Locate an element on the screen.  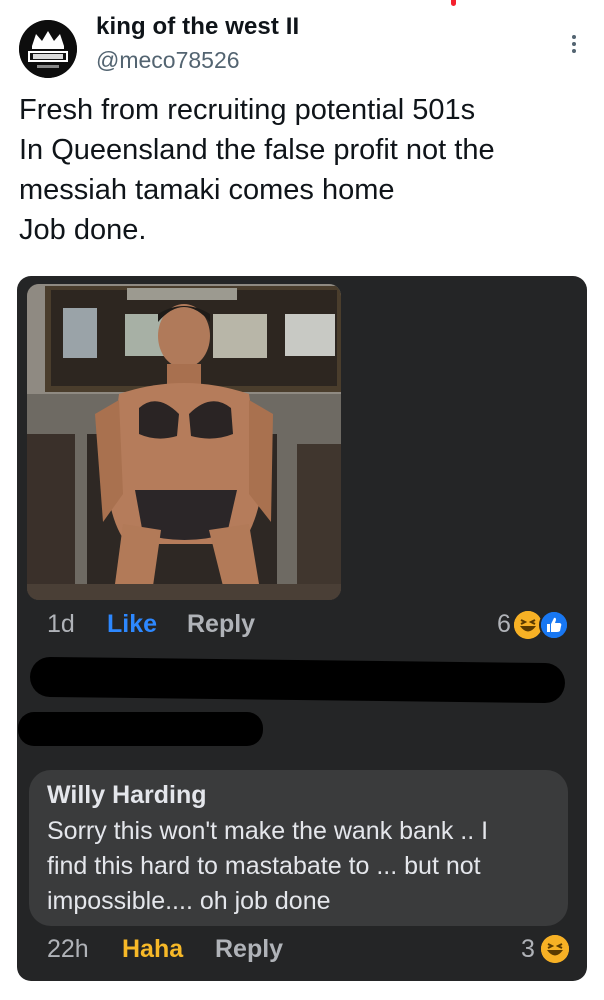
like-link: Like is located at coordinates (132, 624).